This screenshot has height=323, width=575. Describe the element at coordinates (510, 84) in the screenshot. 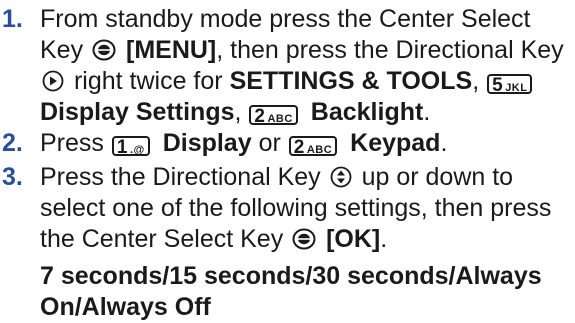

I see `key-5-icon: 5 JKL` at that location.